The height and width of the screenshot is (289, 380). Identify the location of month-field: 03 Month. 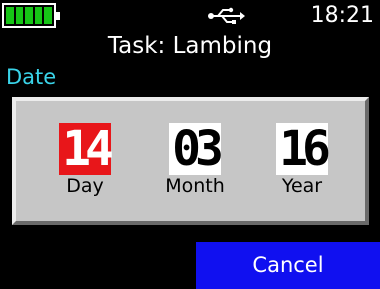
(195, 160).